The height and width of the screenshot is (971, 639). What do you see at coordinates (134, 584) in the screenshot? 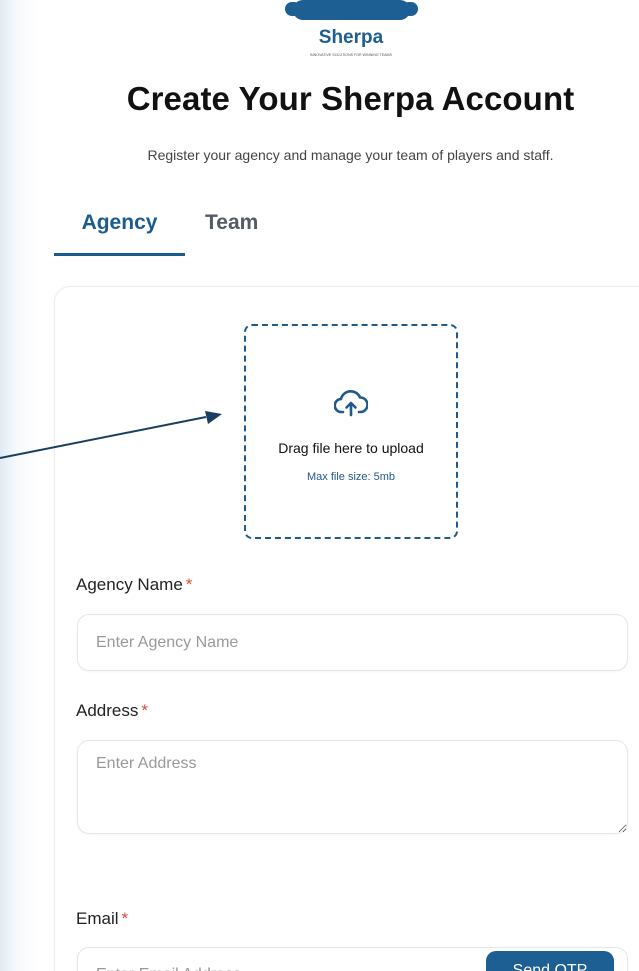
I see `agency-name-label: Agency Name *` at bounding box center [134, 584].